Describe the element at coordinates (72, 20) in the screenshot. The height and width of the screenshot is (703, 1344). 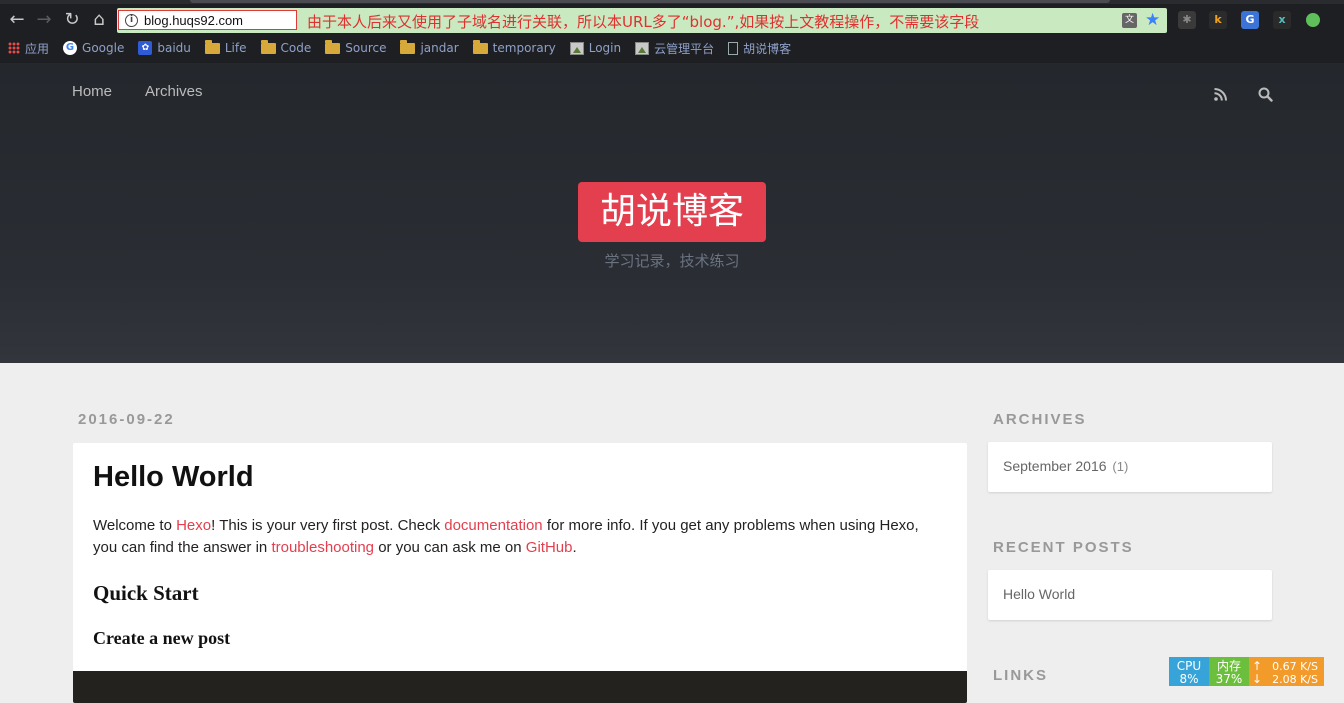
I see `reload-icon: ↻` at that location.